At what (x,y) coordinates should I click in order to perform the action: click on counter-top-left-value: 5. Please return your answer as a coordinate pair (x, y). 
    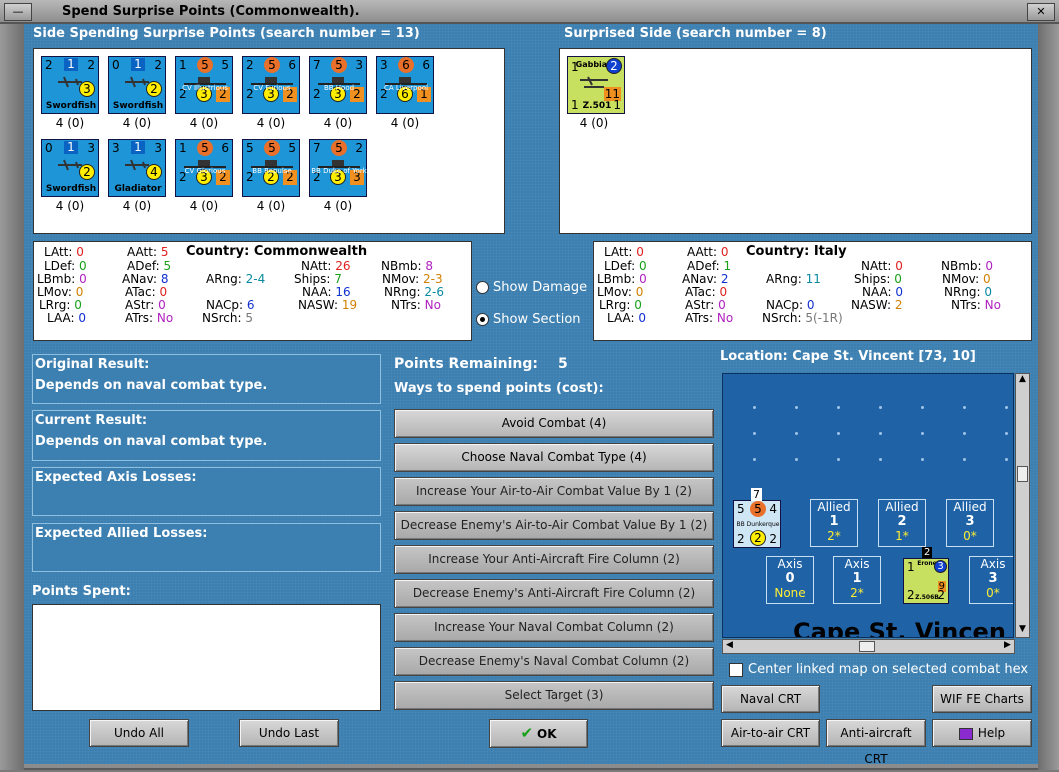
    Looking at the image, I should click on (741, 509).